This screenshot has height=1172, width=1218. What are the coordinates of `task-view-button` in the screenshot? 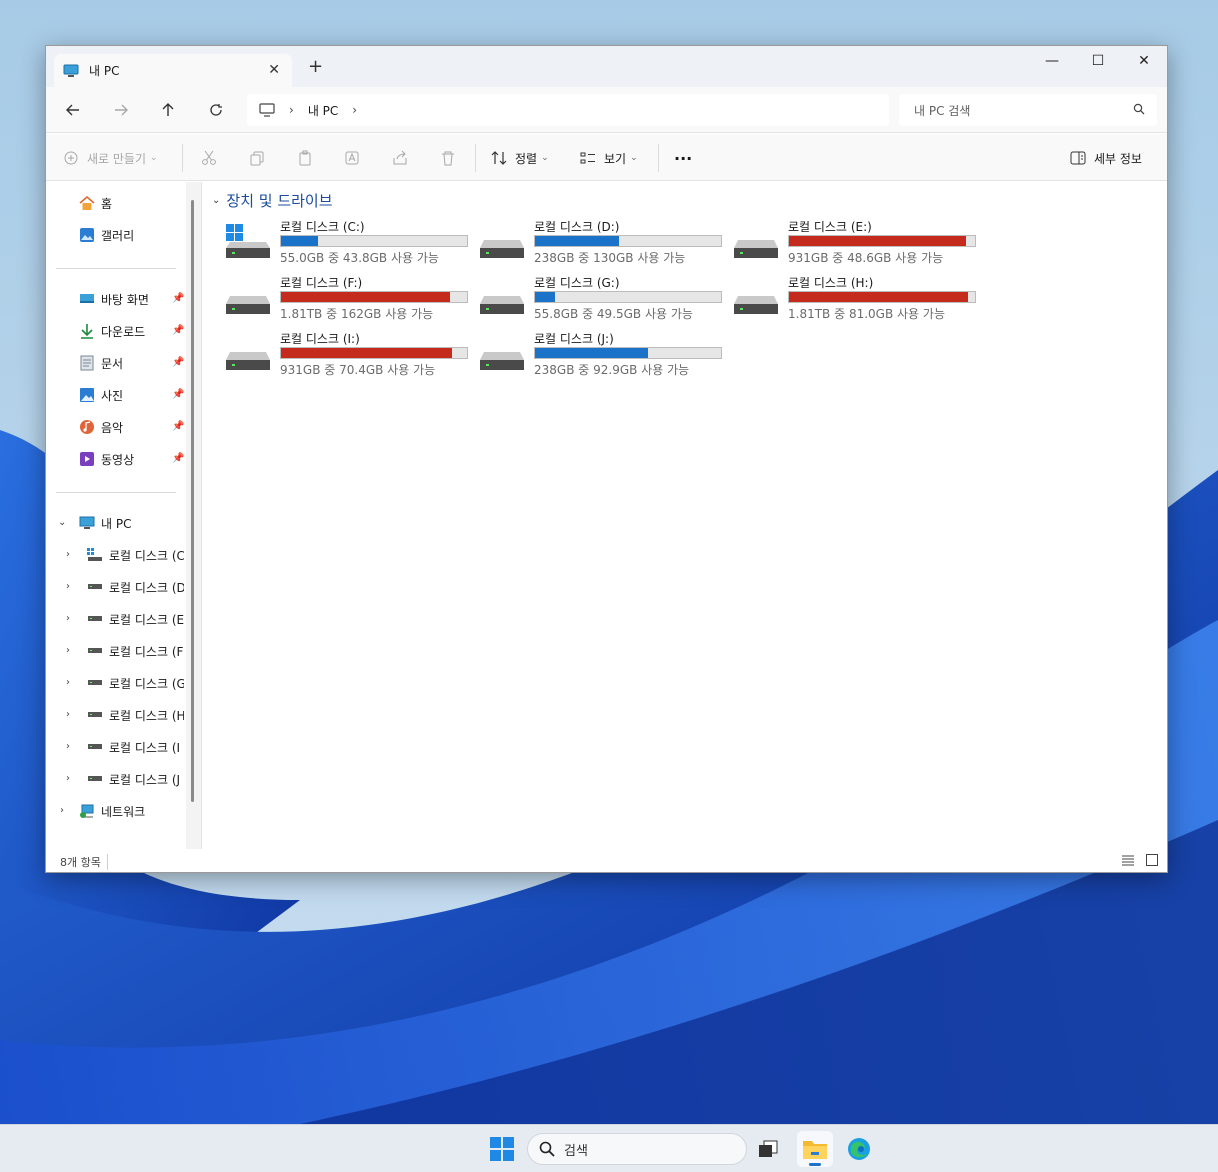 It's located at (768, 1149).